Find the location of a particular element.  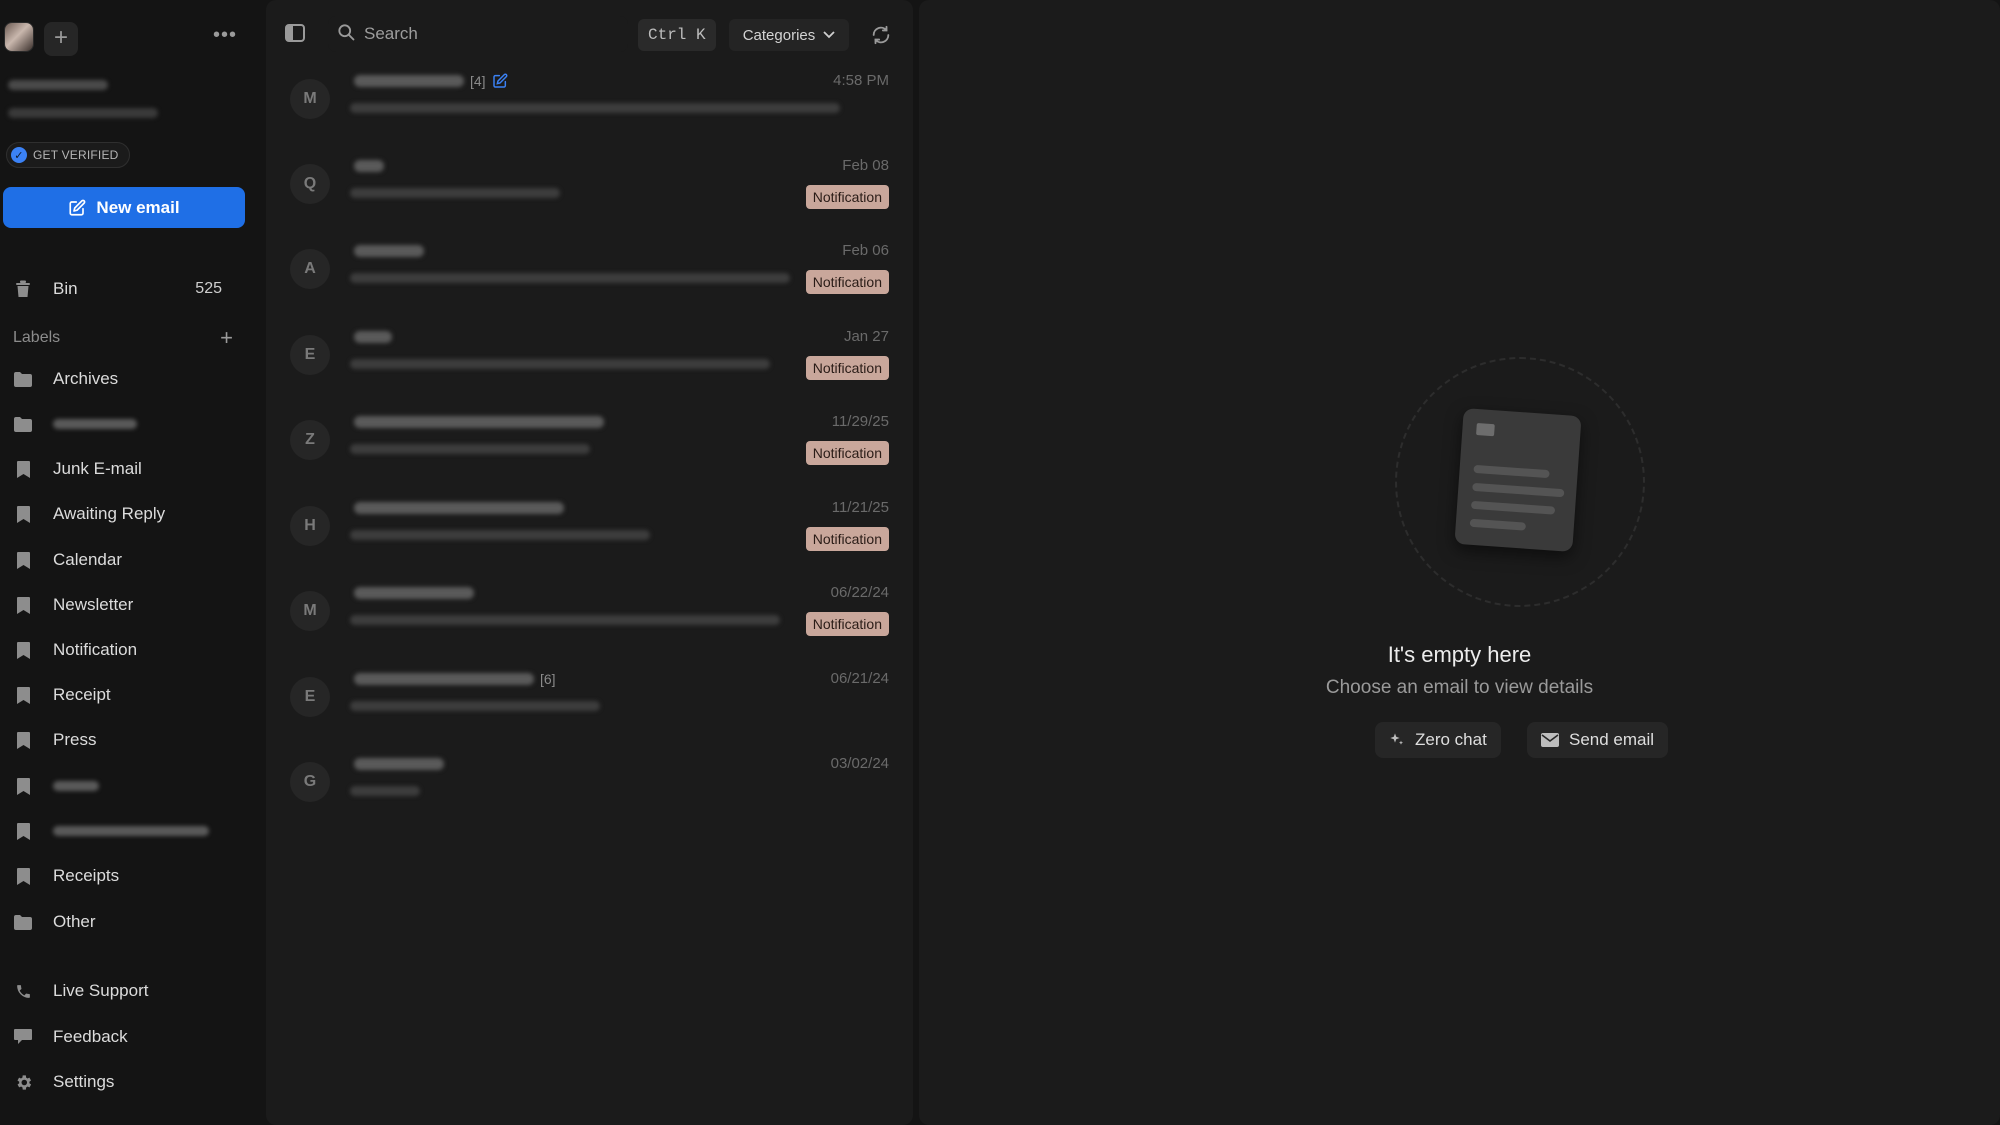

zero-chat-button: Zero chat is located at coordinates (1438, 740).